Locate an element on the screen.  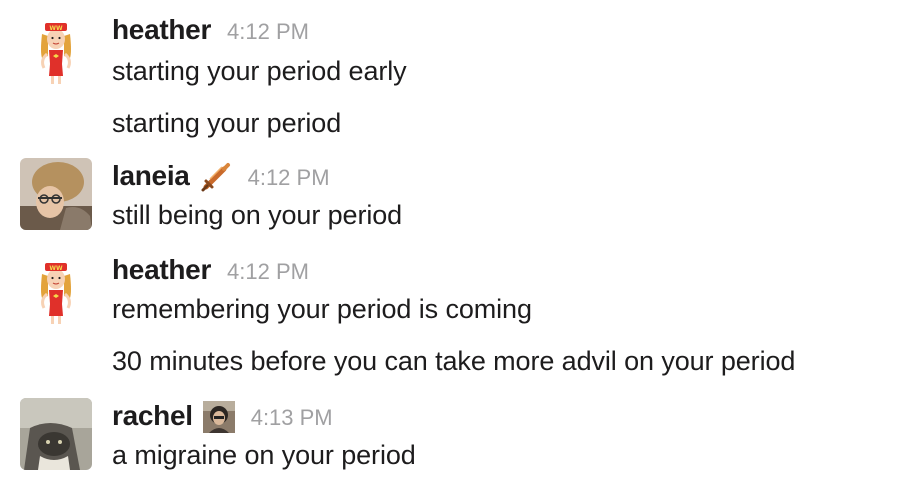
message-text: starting your period early is located at coordinates (259, 71).